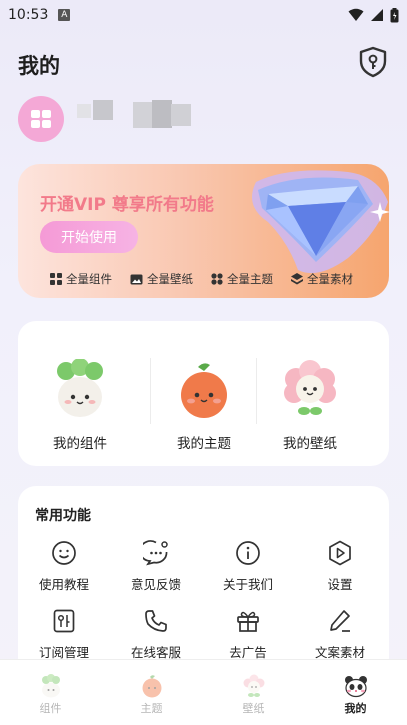 The width and height of the screenshot is (407, 725). Describe the element at coordinates (340, 634) in the screenshot. I see `copywriting-item: 文案素材` at that location.